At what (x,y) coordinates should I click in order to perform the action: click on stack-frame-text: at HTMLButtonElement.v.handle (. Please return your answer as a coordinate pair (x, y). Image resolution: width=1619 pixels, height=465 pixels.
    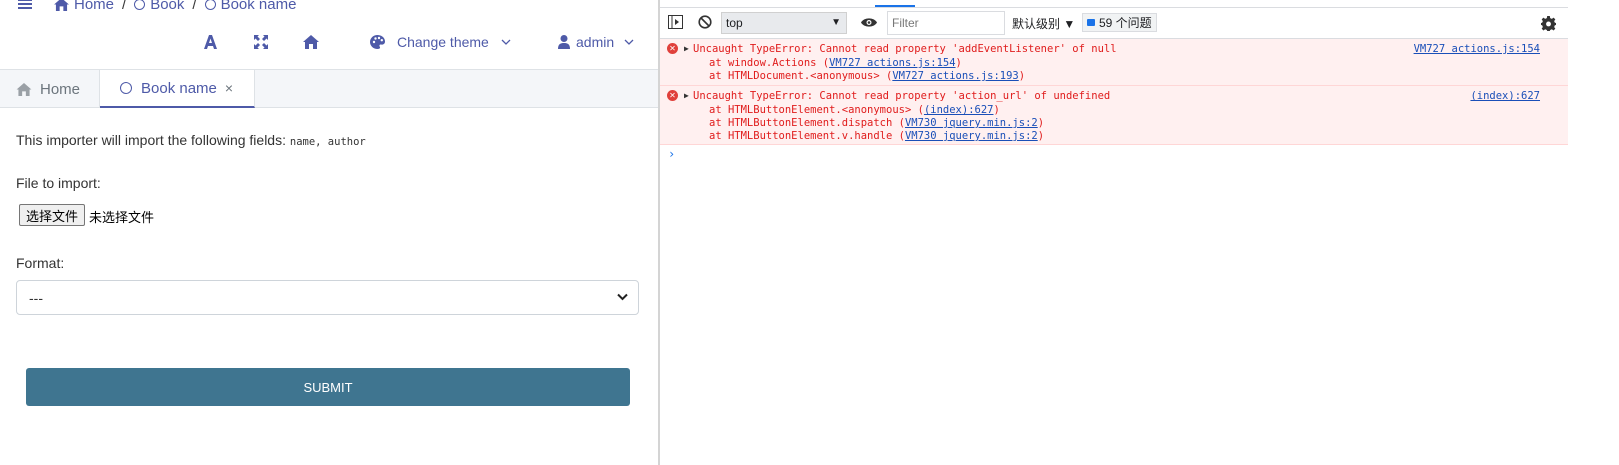
    Looking at the image, I should click on (807, 136).